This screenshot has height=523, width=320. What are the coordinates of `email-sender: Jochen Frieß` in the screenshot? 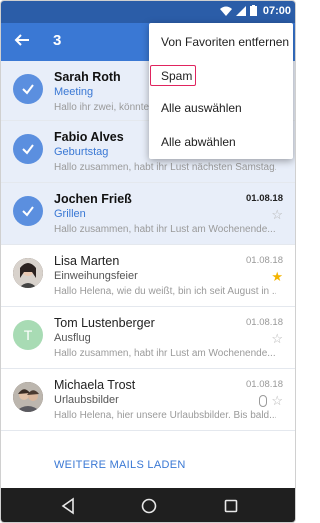 It's located at (93, 199).